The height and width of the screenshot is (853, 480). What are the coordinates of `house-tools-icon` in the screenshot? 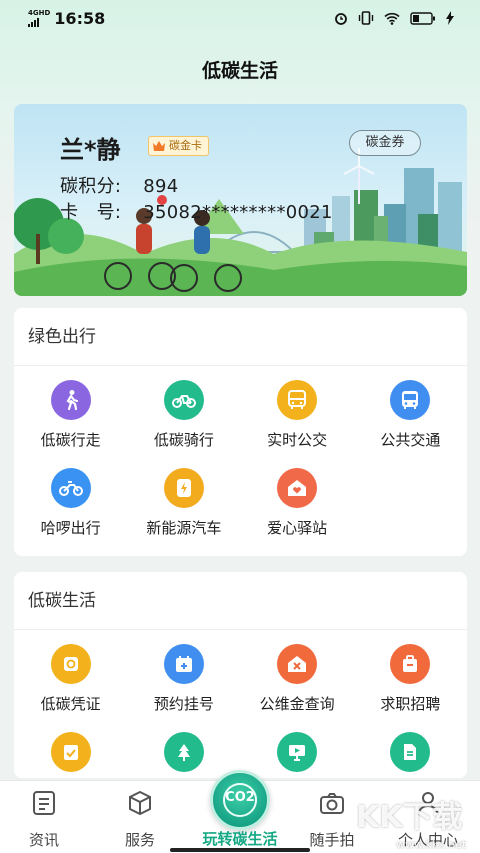 It's located at (297, 664).